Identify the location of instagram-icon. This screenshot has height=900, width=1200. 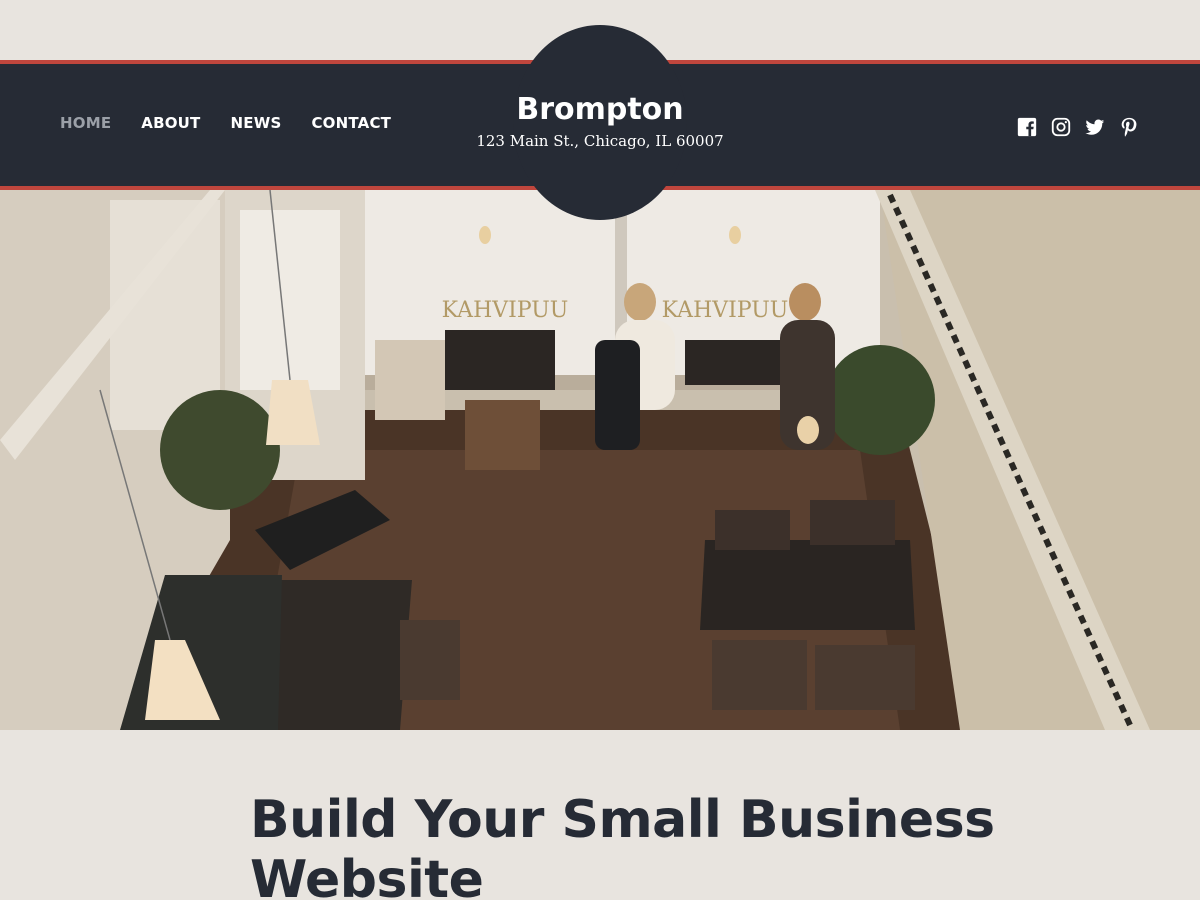
(1062, 127).